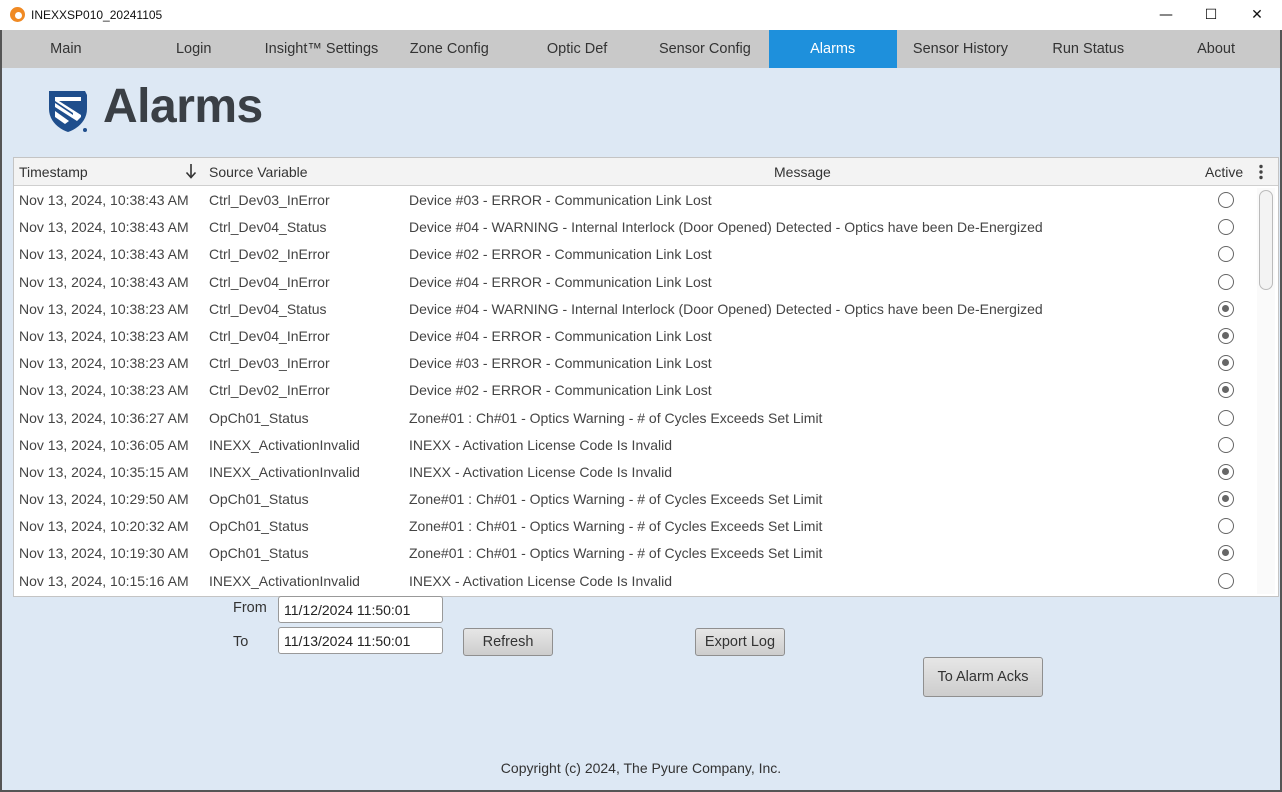  I want to click on tab-zone-config: Zone Config, so click(449, 49).